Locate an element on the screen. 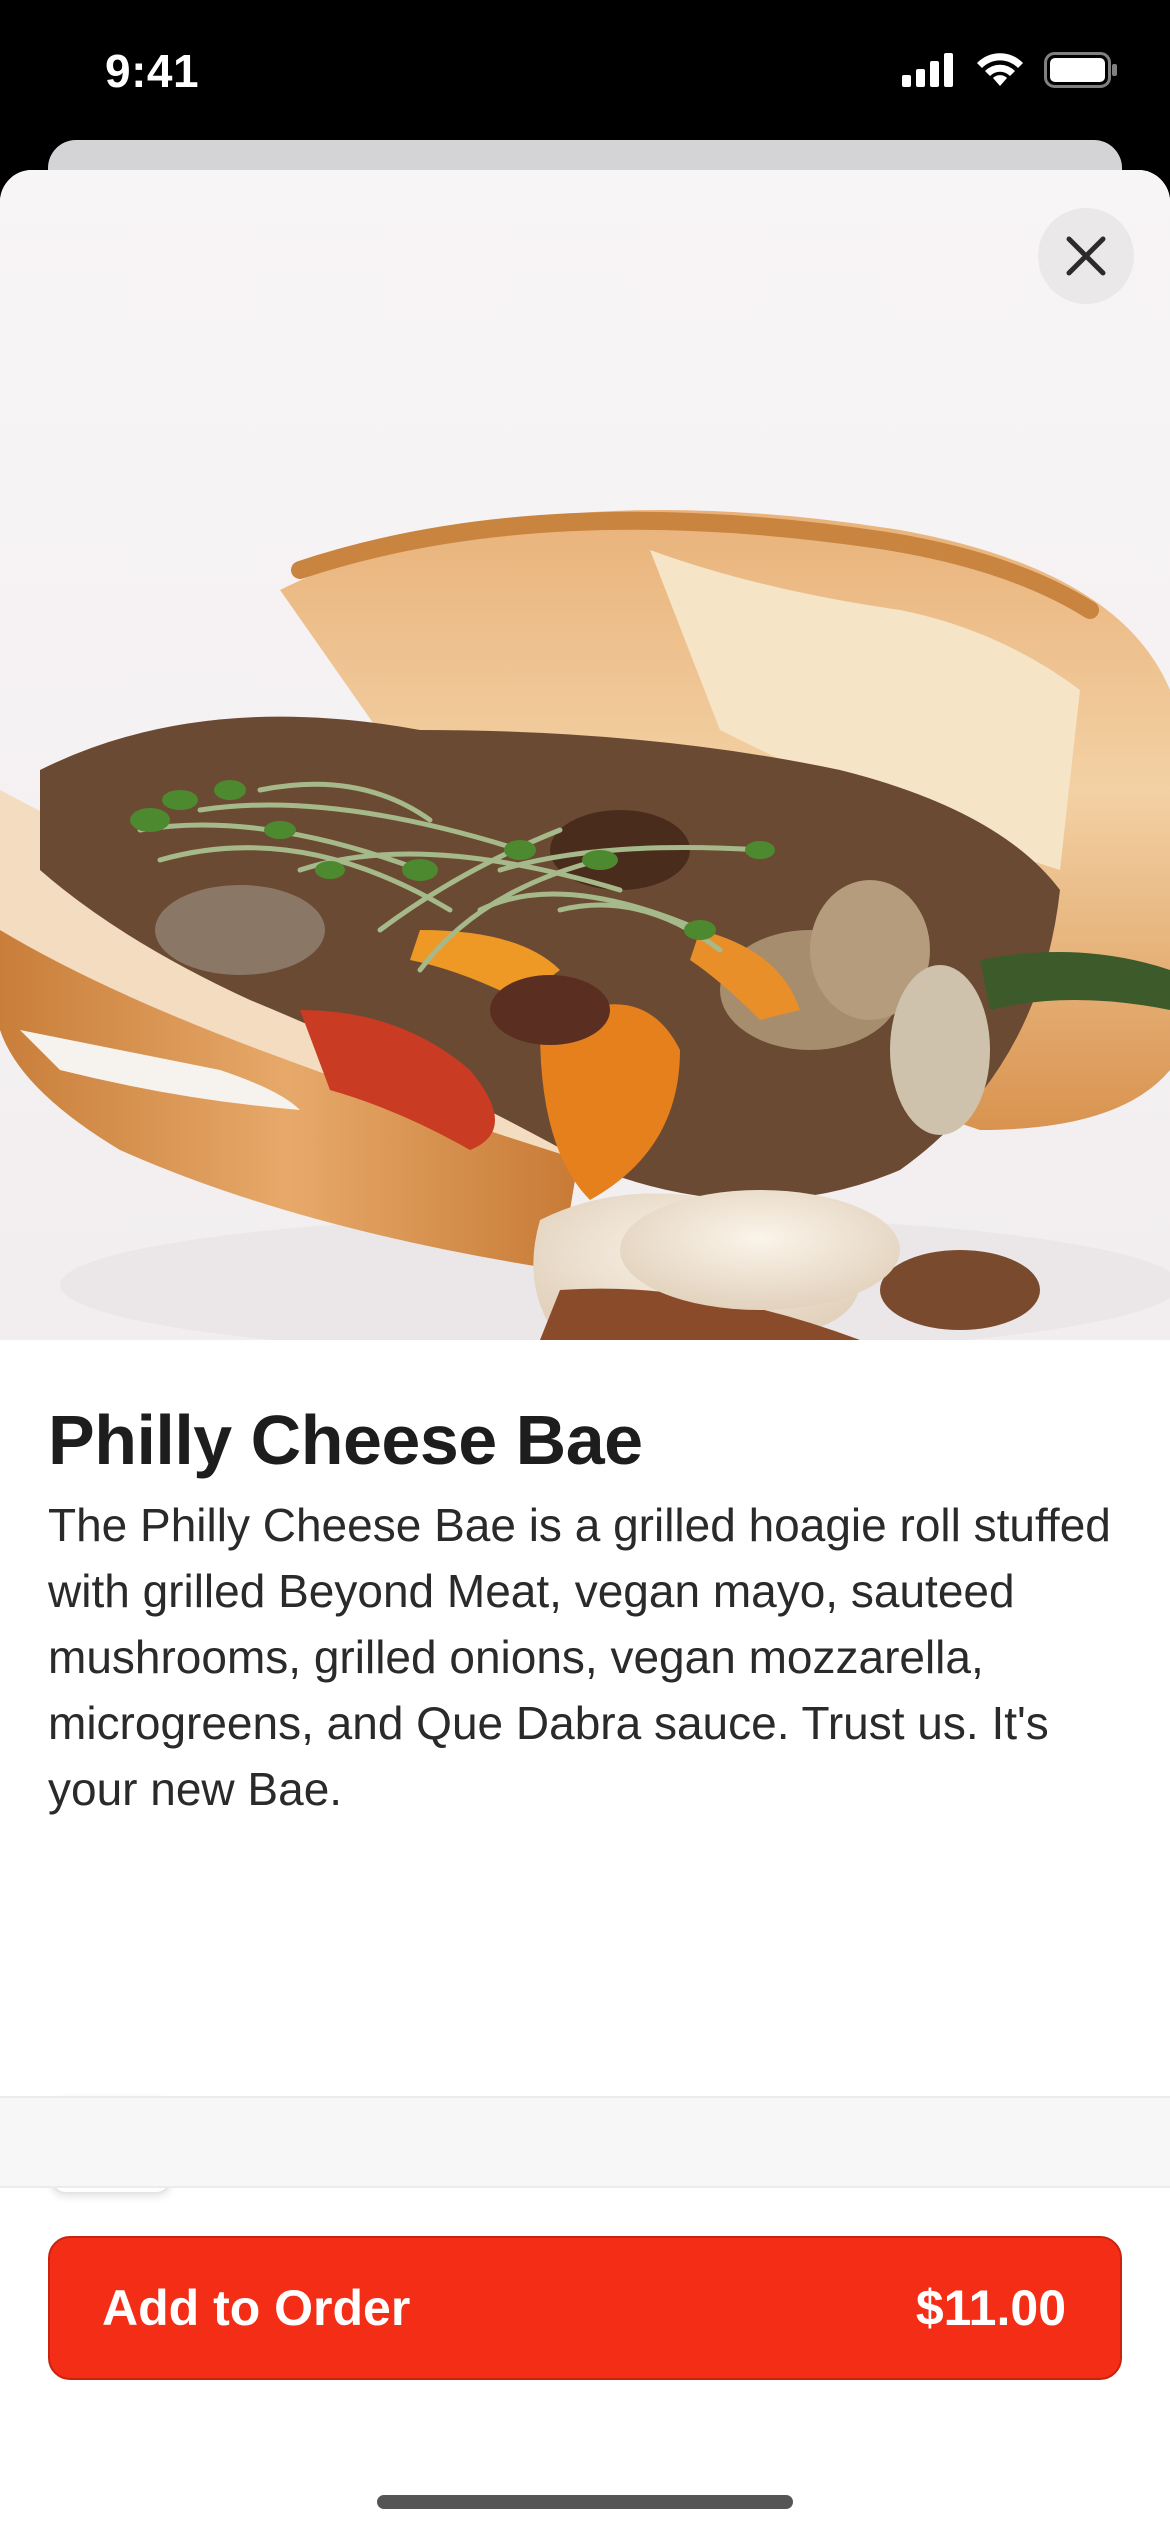 The image size is (1170, 2532). status-bar: 9:41 is located at coordinates (585, 75).